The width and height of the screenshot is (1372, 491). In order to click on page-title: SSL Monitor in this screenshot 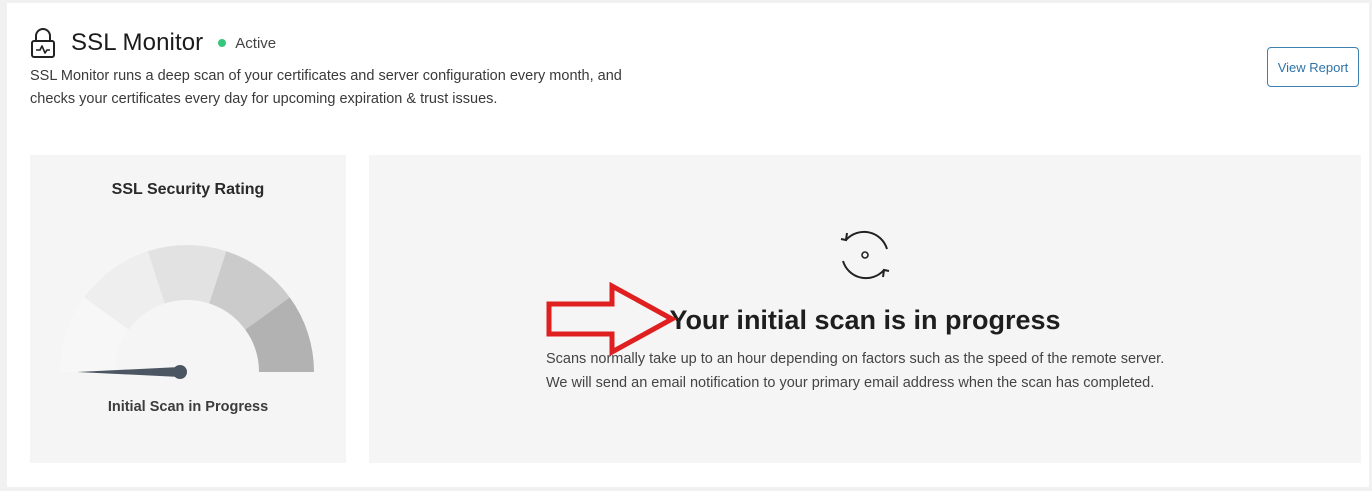, I will do `click(137, 42)`.